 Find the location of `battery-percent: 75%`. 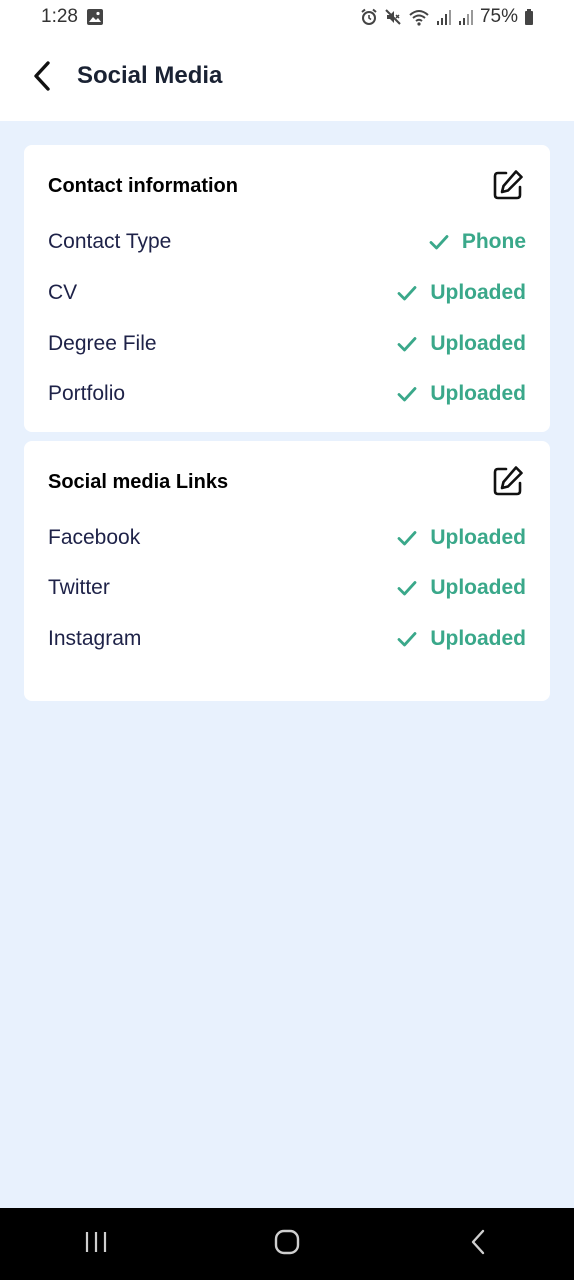

battery-percent: 75% is located at coordinates (498, 16).